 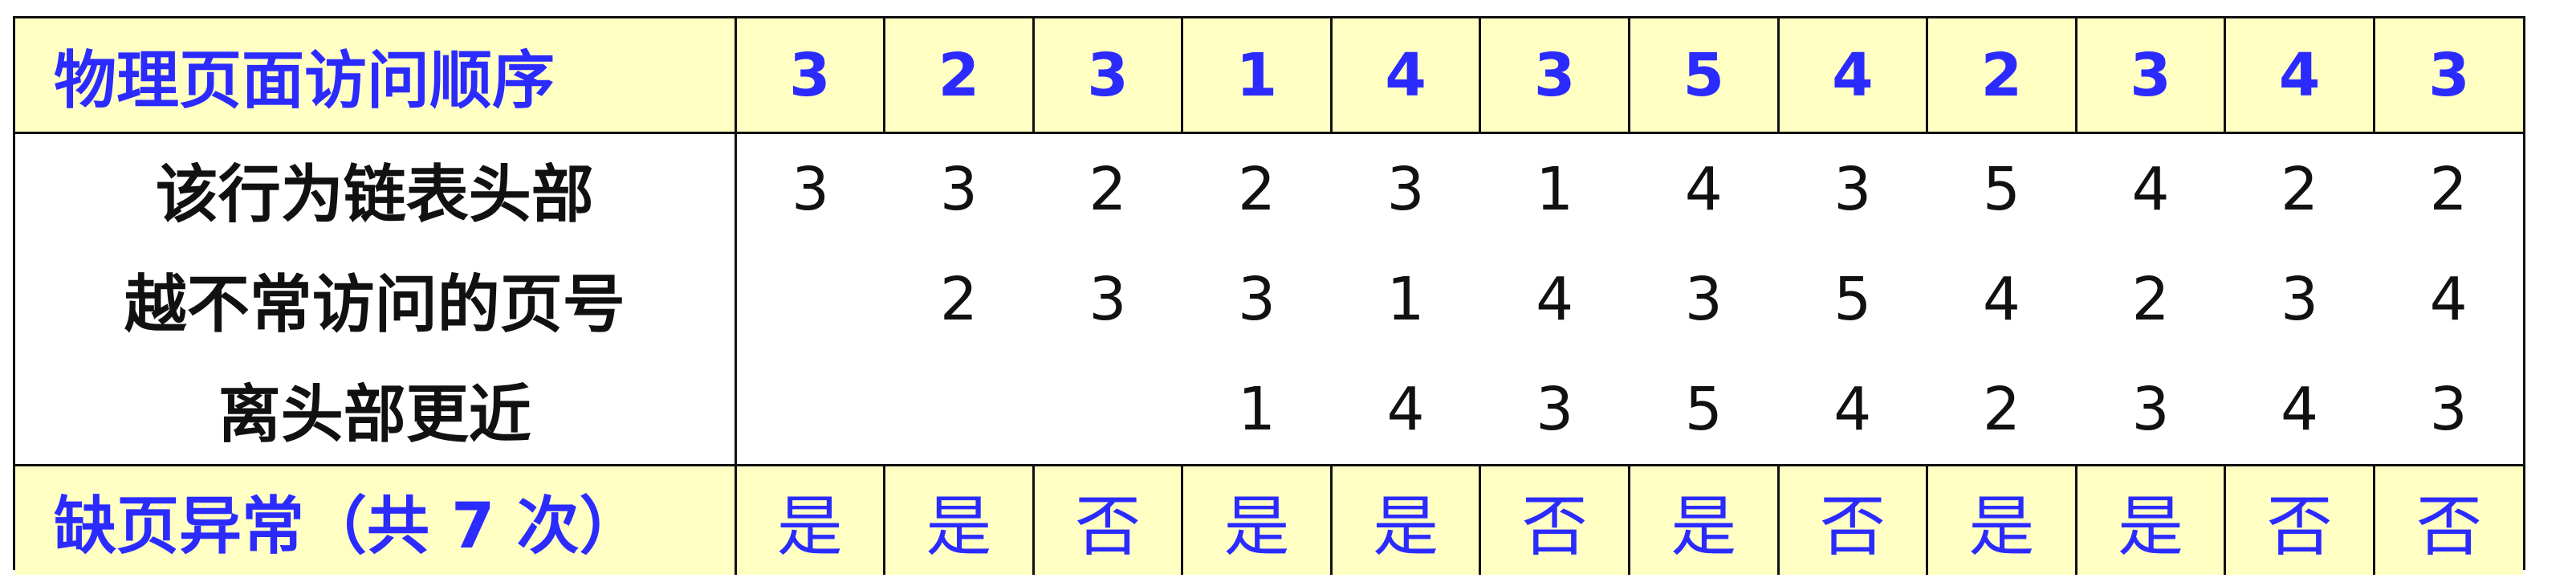 What do you see at coordinates (376, 76) in the screenshot?
I see `access-sequence-label: 物理页面访问顺序` at bounding box center [376, 76].